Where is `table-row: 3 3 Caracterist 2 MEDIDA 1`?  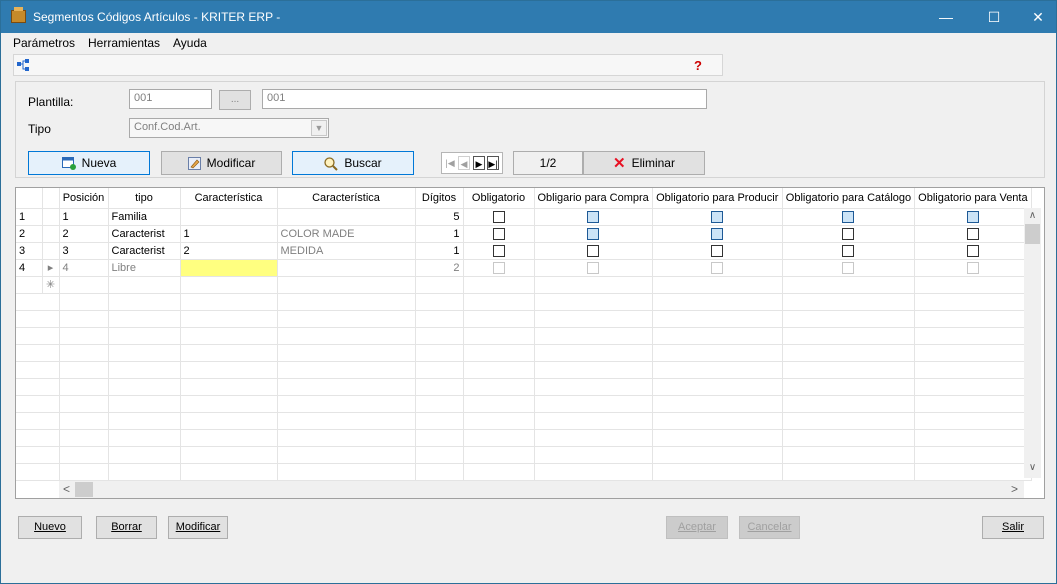 table-row: 3 3 Caracterist 2 MEDIDA 1 is located at coordinates (524, 251).